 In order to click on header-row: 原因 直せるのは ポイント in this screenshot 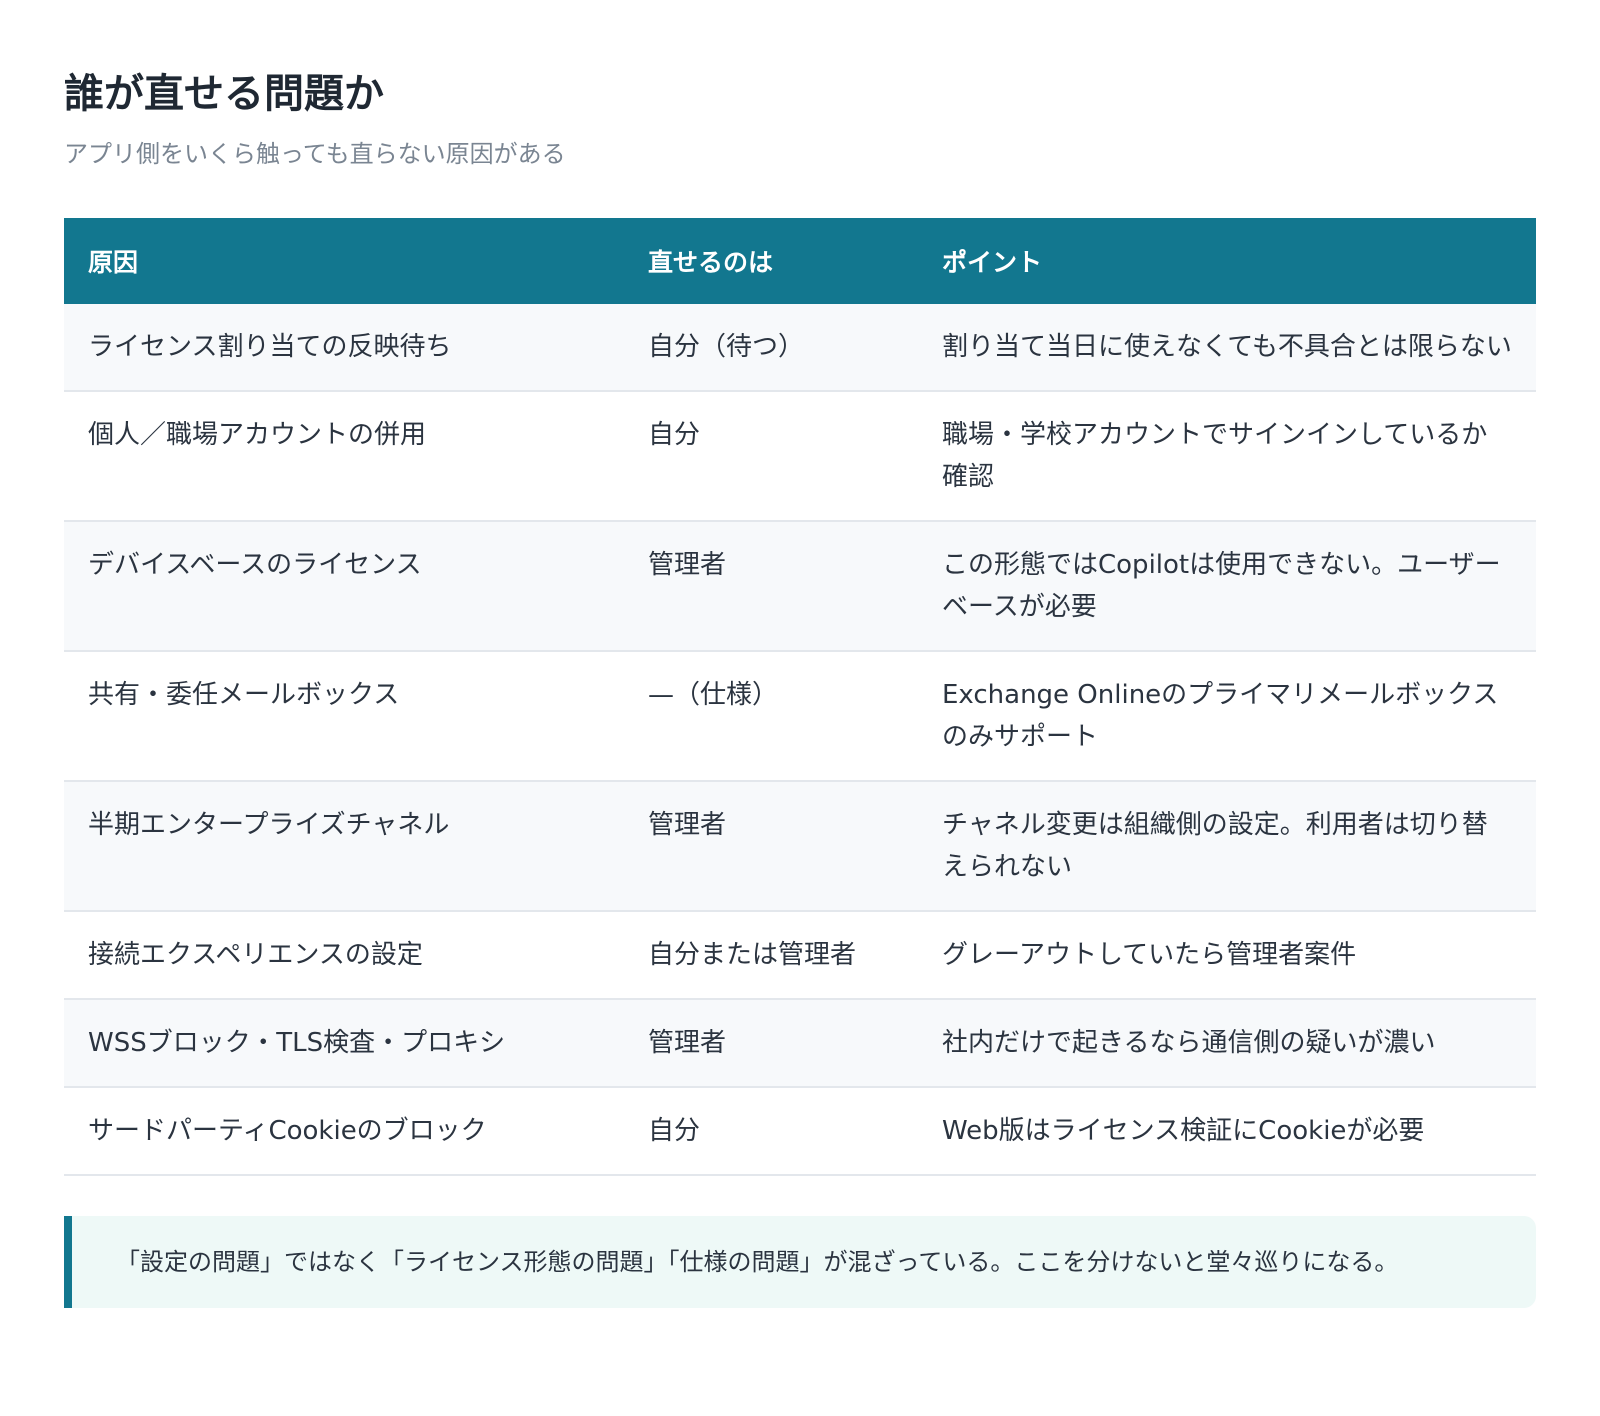, I will do `click(800, 261)`.